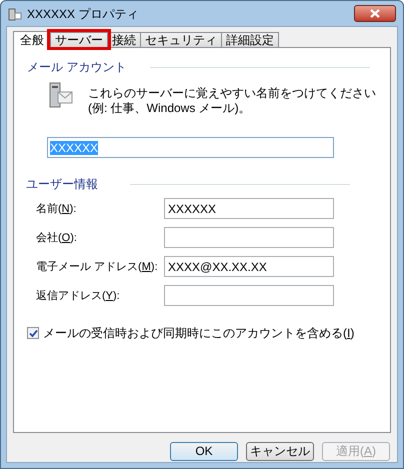  I want to click on input-field: XXXX@XX.XX.XX, so click(249, 266).